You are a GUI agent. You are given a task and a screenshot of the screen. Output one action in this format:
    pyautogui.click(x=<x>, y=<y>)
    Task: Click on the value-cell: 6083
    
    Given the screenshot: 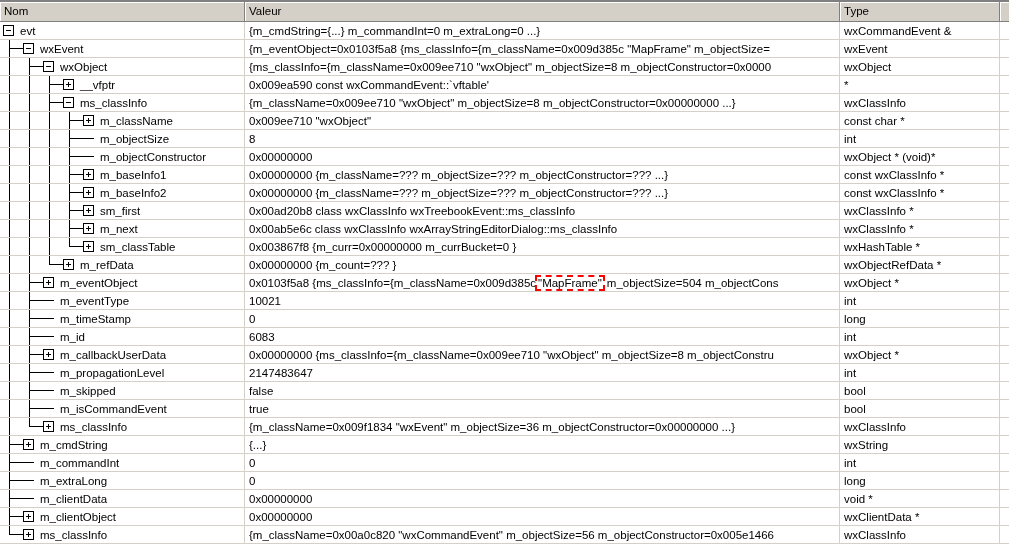 What is the action you would take?
    pyautogui.click(x=542, y=336)
    